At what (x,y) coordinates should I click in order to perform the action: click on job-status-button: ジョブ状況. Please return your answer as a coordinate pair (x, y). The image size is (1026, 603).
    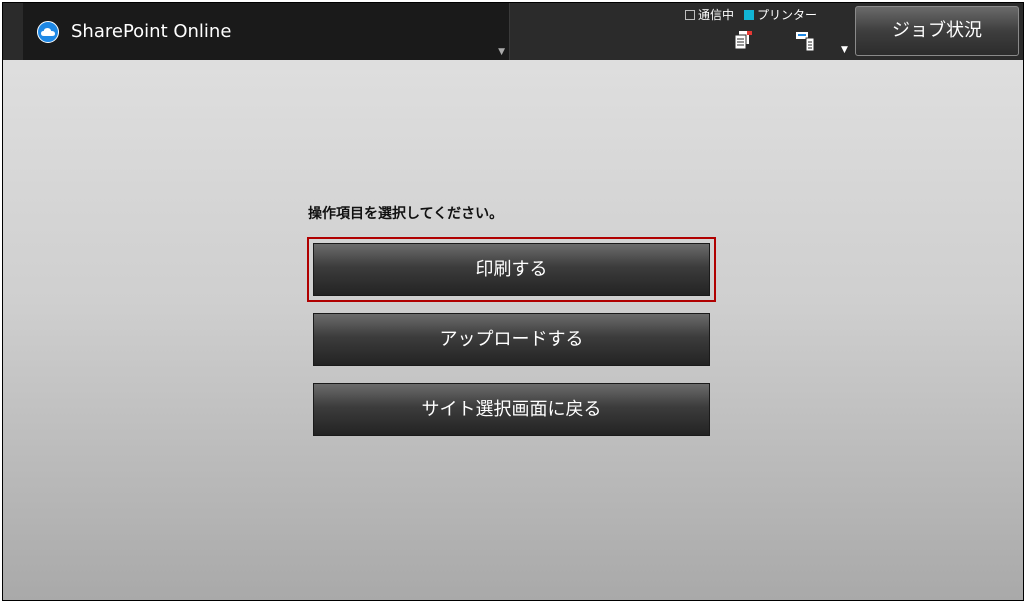
    Looking at the image, I should click on (937, 31).